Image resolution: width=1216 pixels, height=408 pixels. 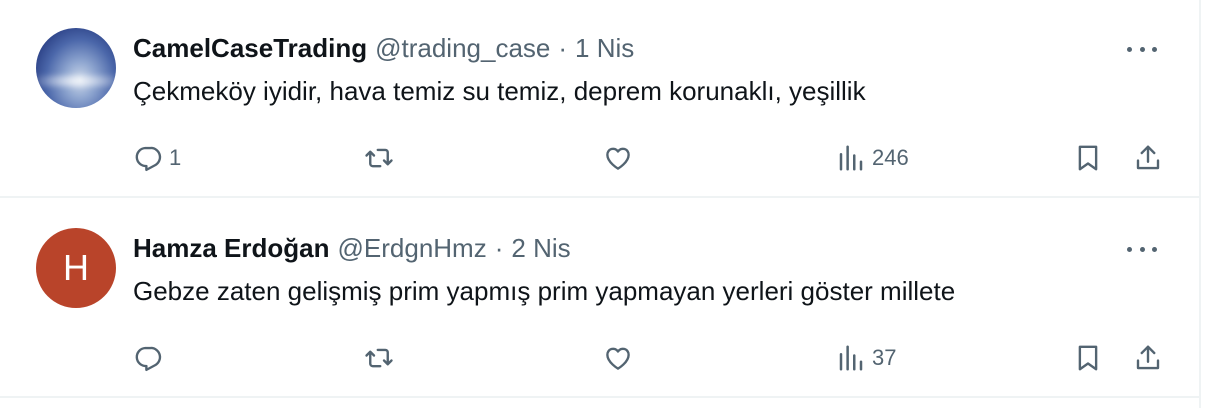 I want to click on author-handle: @ErdgnHmz, so click(x=412, y=248).